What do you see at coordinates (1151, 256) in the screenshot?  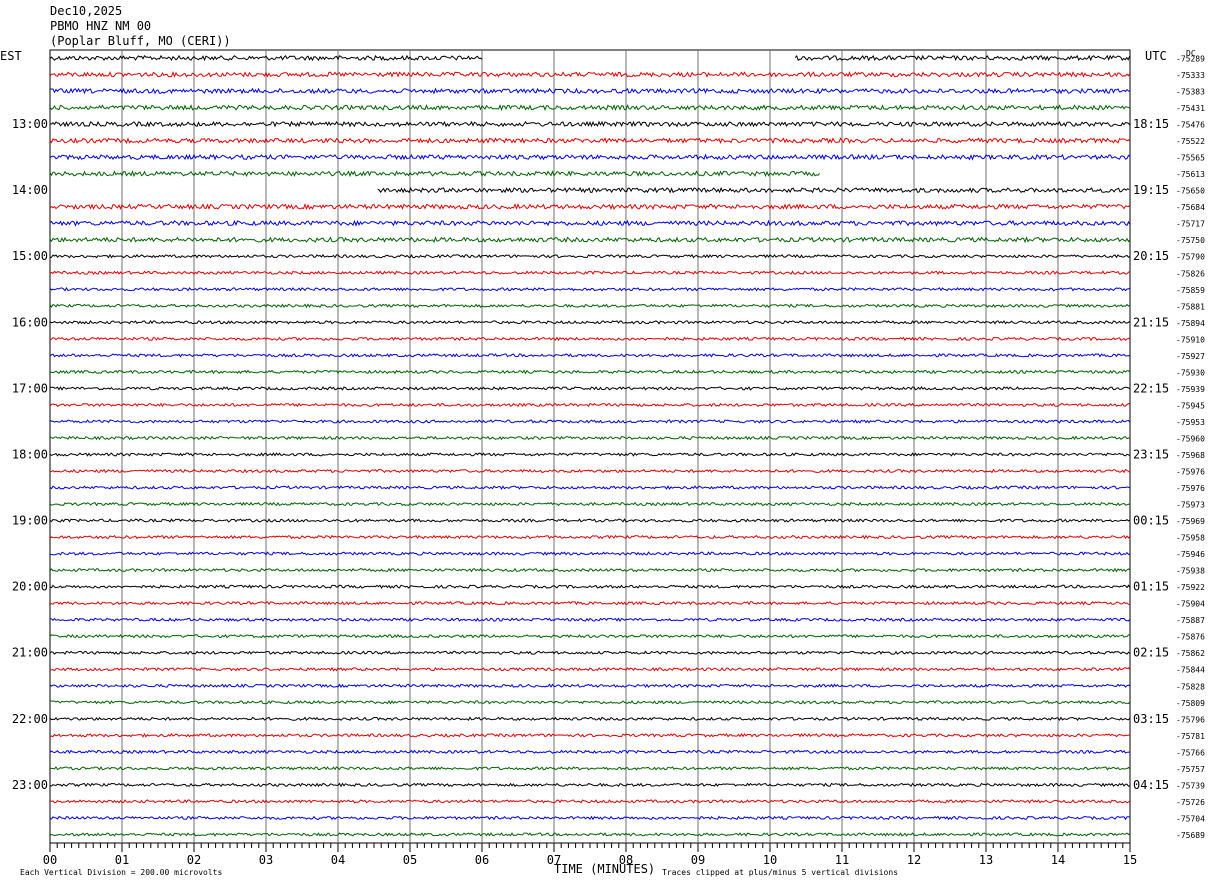 I see `right-hour-label: 20:15` at bounding box center [1151, 256].